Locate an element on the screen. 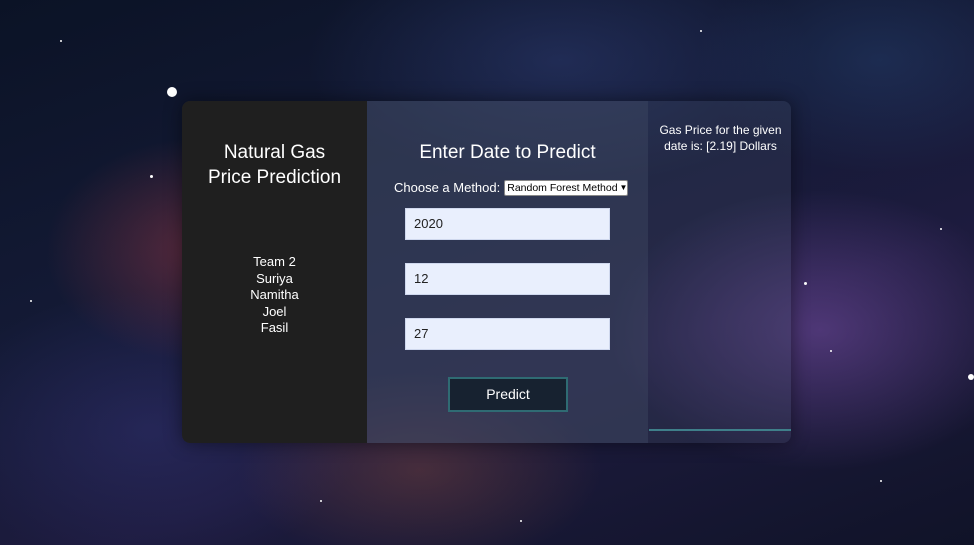  year-input: 2020 is located at coordinates (507, 224).